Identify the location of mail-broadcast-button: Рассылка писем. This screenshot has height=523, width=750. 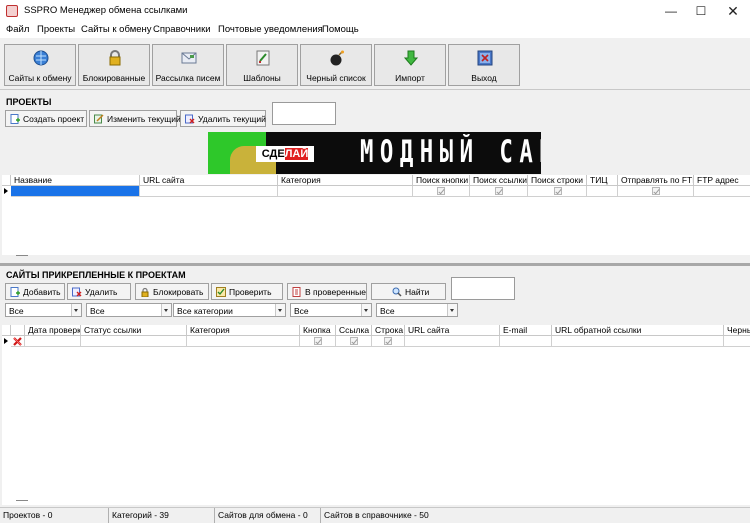
(188, 65).